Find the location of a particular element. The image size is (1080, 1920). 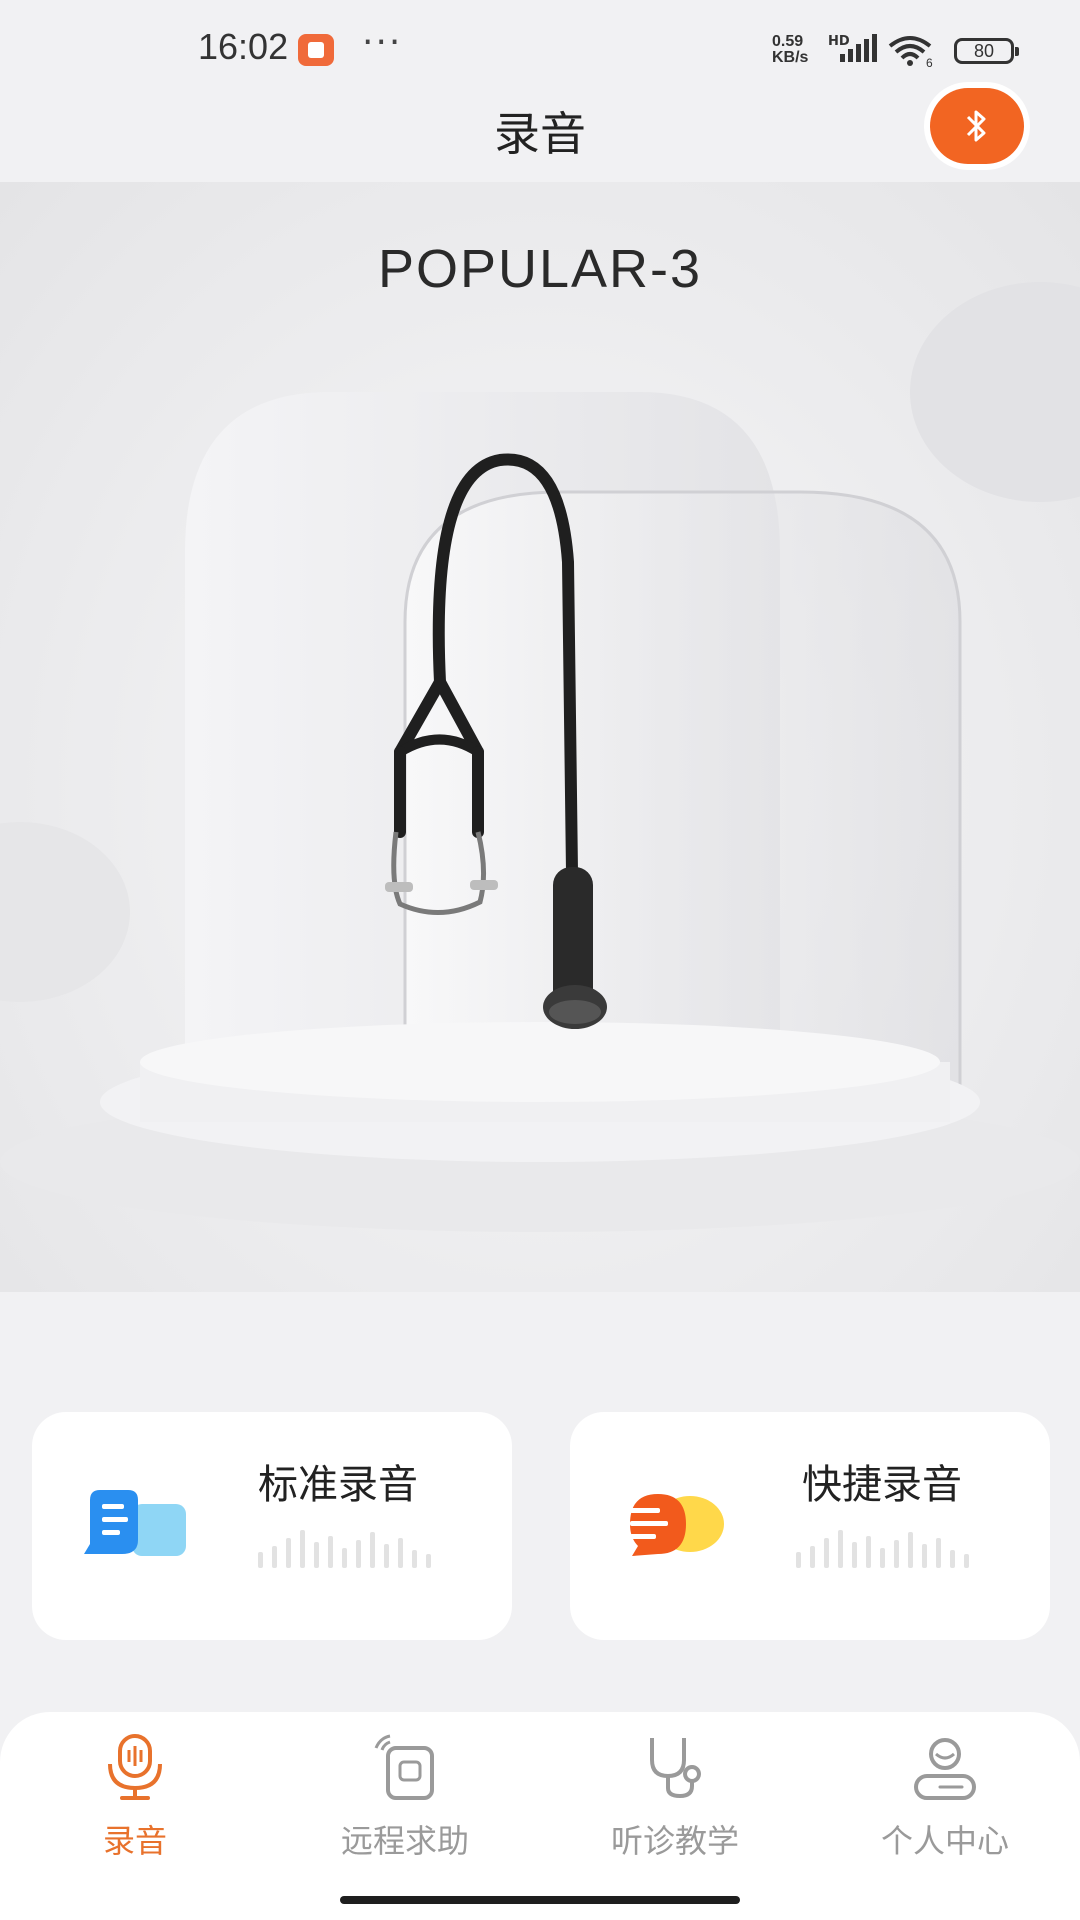

bluetooth-button is located at coordinates (977, 126).